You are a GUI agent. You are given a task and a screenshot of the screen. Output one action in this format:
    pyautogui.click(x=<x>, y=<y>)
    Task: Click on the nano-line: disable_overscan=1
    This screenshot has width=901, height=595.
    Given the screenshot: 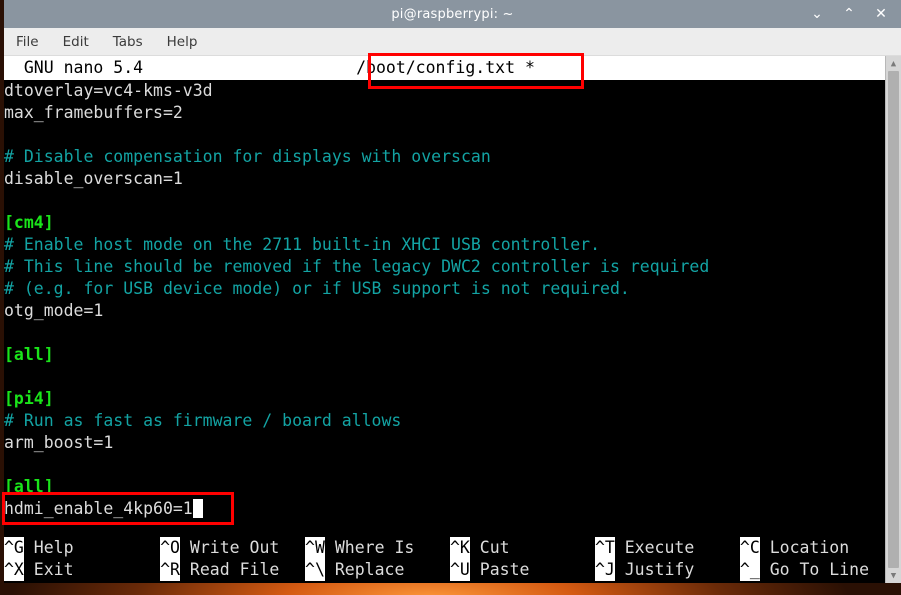 What is the action you would take?
    pyautogui.click(x=452, y=179)
    